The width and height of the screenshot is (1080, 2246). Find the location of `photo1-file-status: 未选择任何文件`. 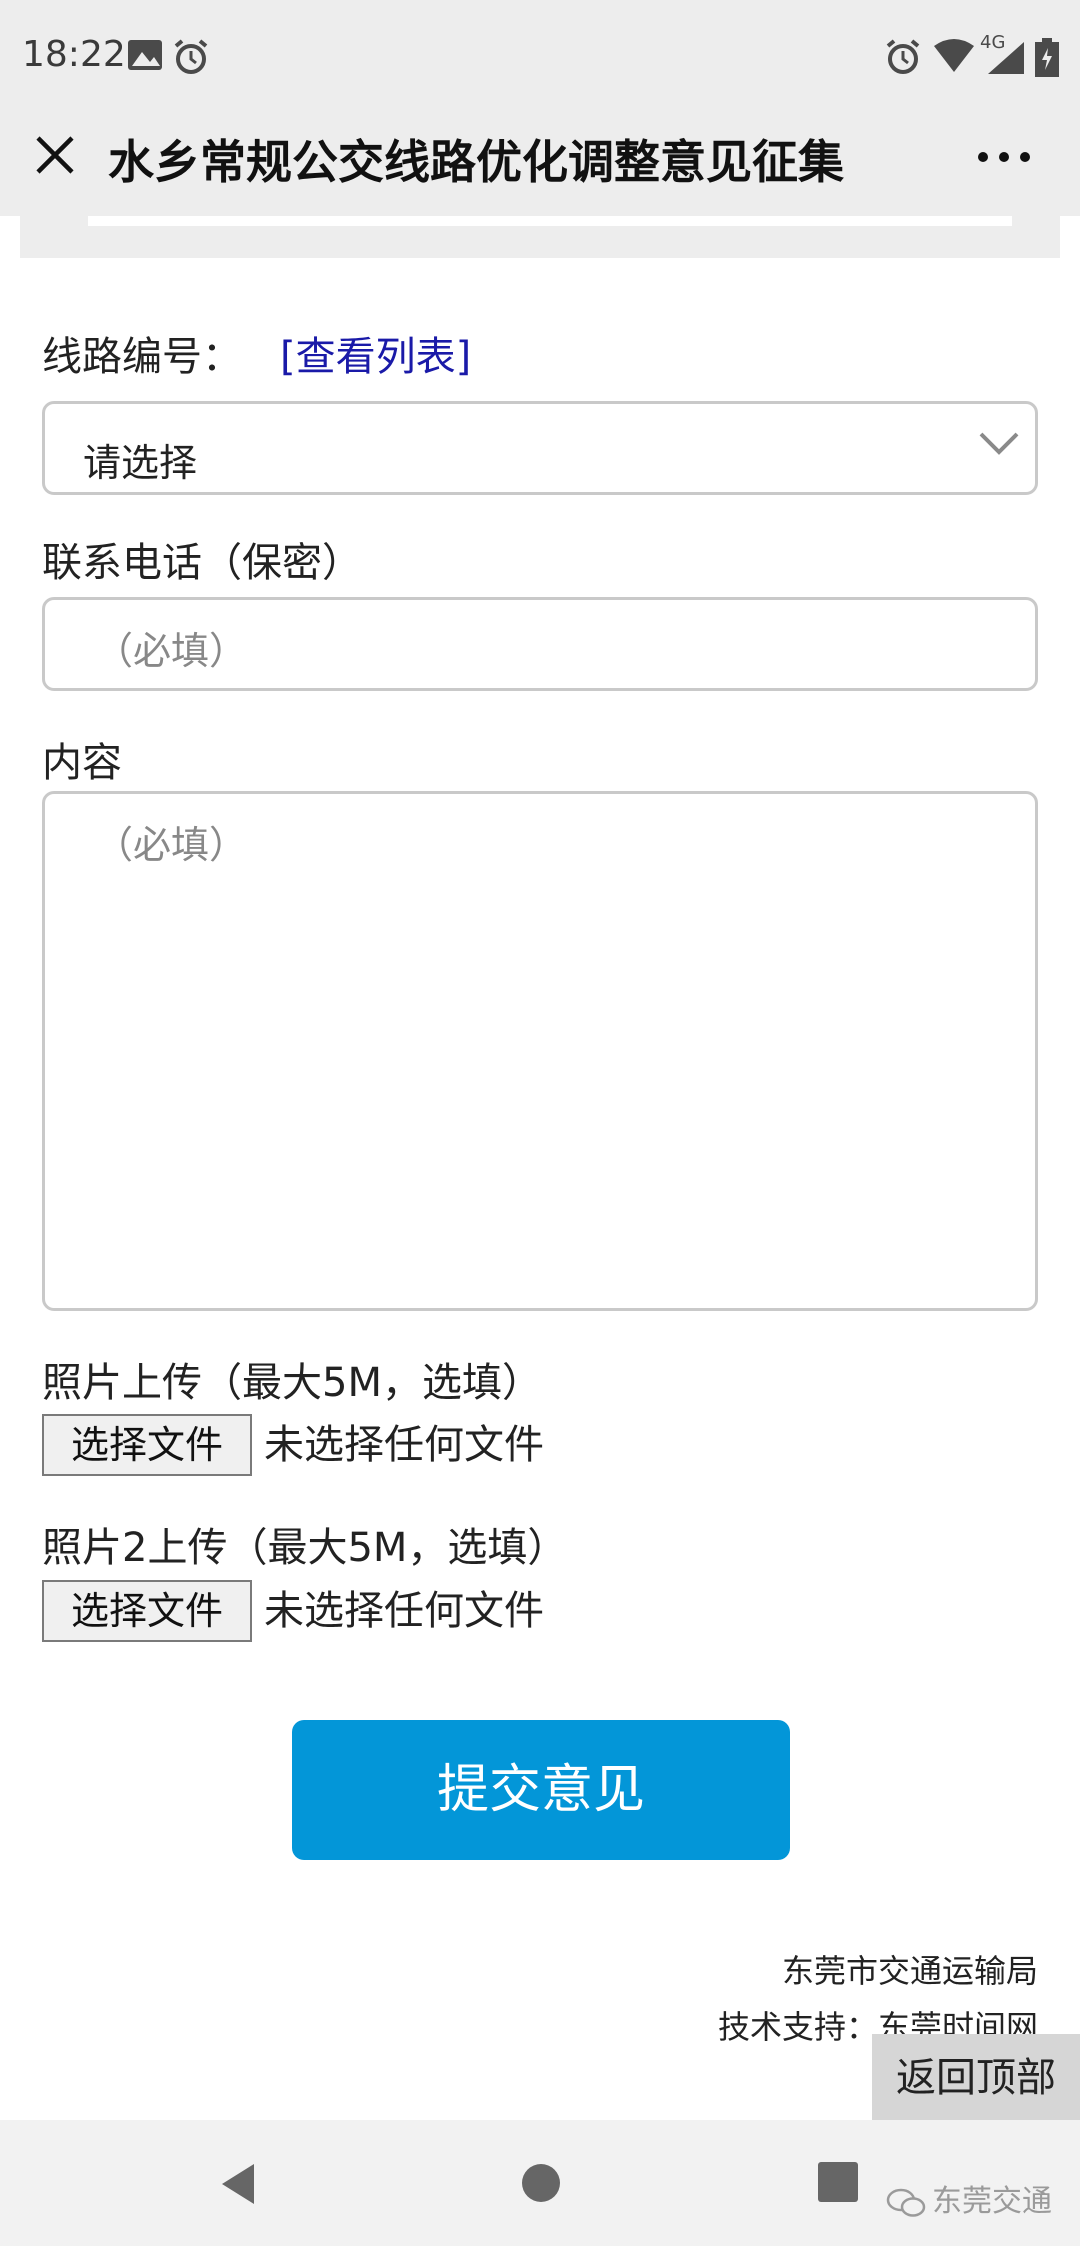

photo1-file-status: 未选择任何文件 is located at coordinates (404, 1445).